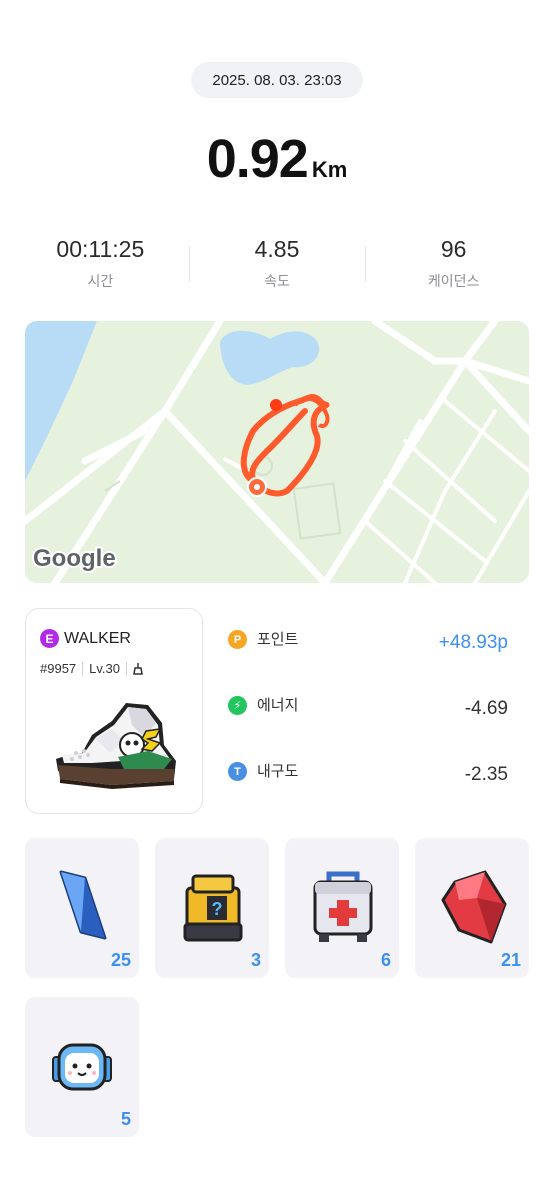 The width and height of the screenshot is (554, 1200). Describe the element at coordinates (385, 960) in the screenshot. I see `item-count: 6` at that location.